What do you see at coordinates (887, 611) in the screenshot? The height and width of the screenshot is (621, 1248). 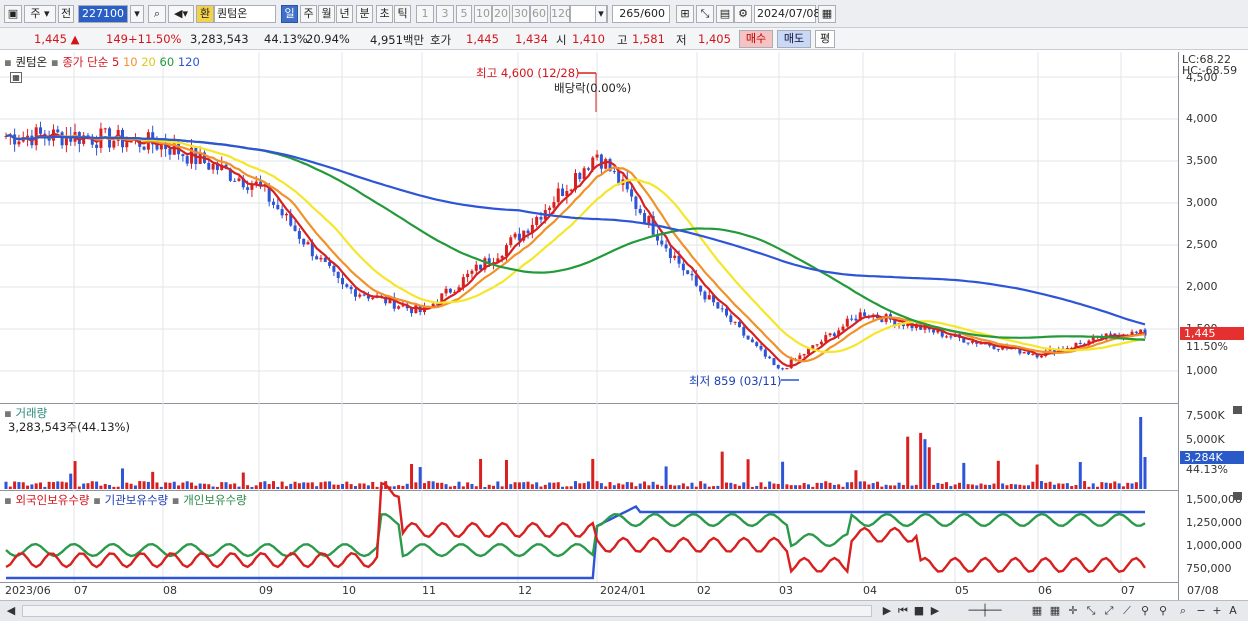 I see `scroll-right-icon: ▶` at bounding box center [887, 611].